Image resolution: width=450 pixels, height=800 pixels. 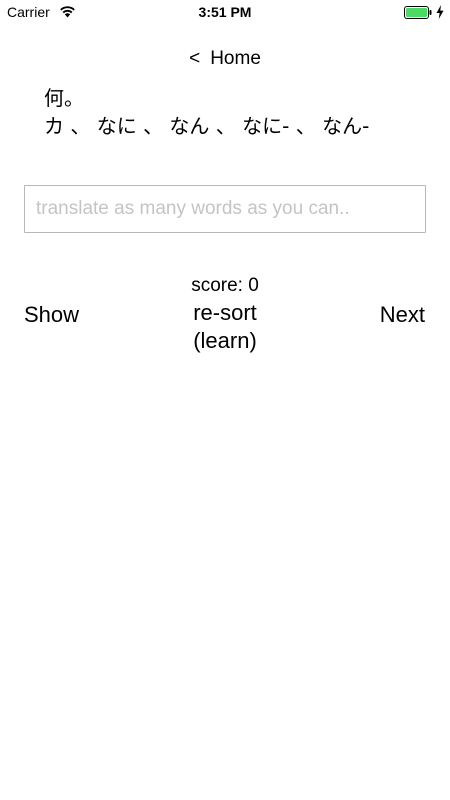 I want to click on status-bar: Carrier 3:51 PM, so click(x=225, y=13).